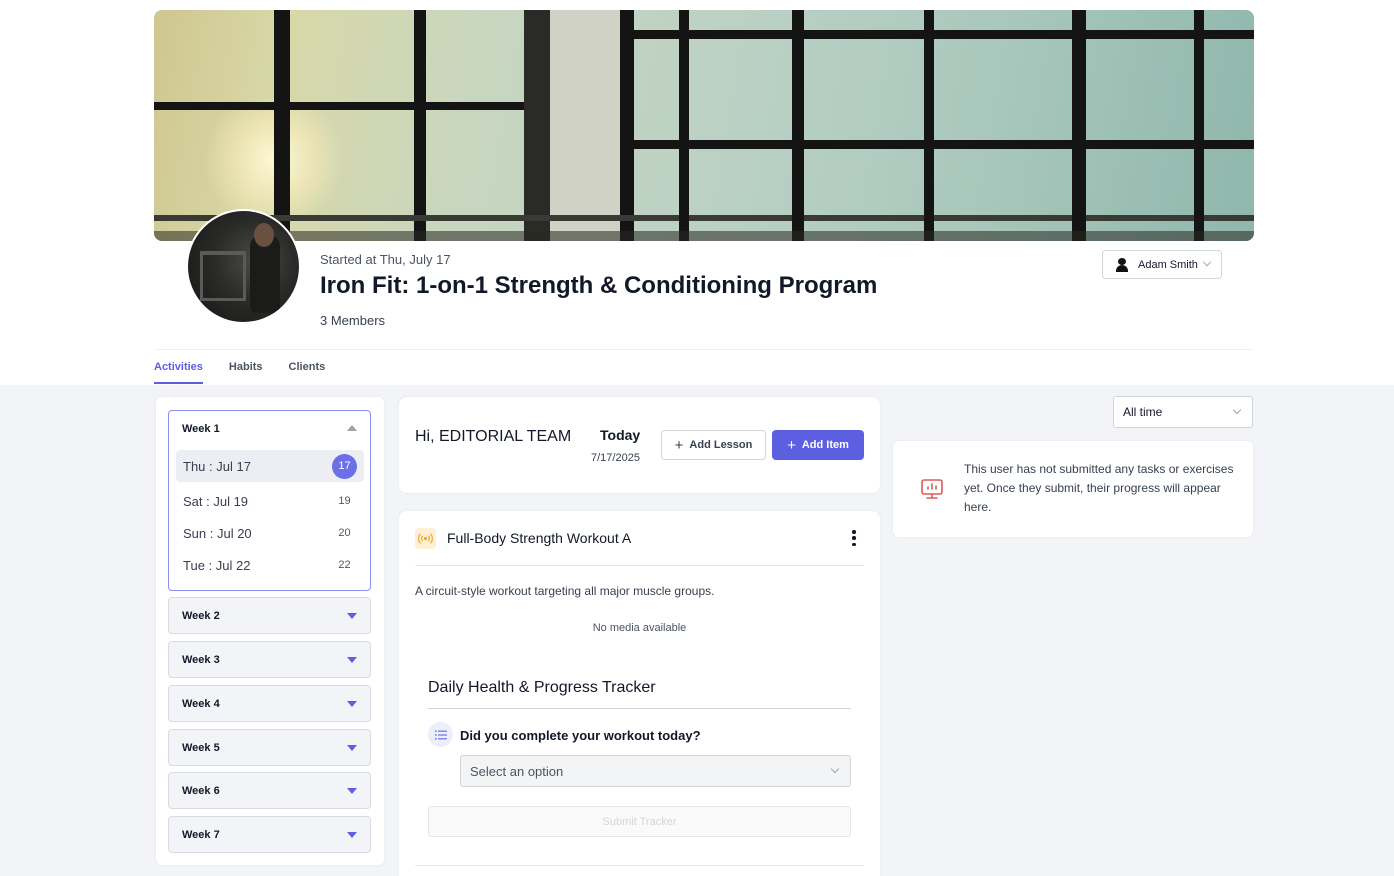 This screenshot has height=876, width=1394. I want to click on week-2-header: Week 2, so click(269, 615).